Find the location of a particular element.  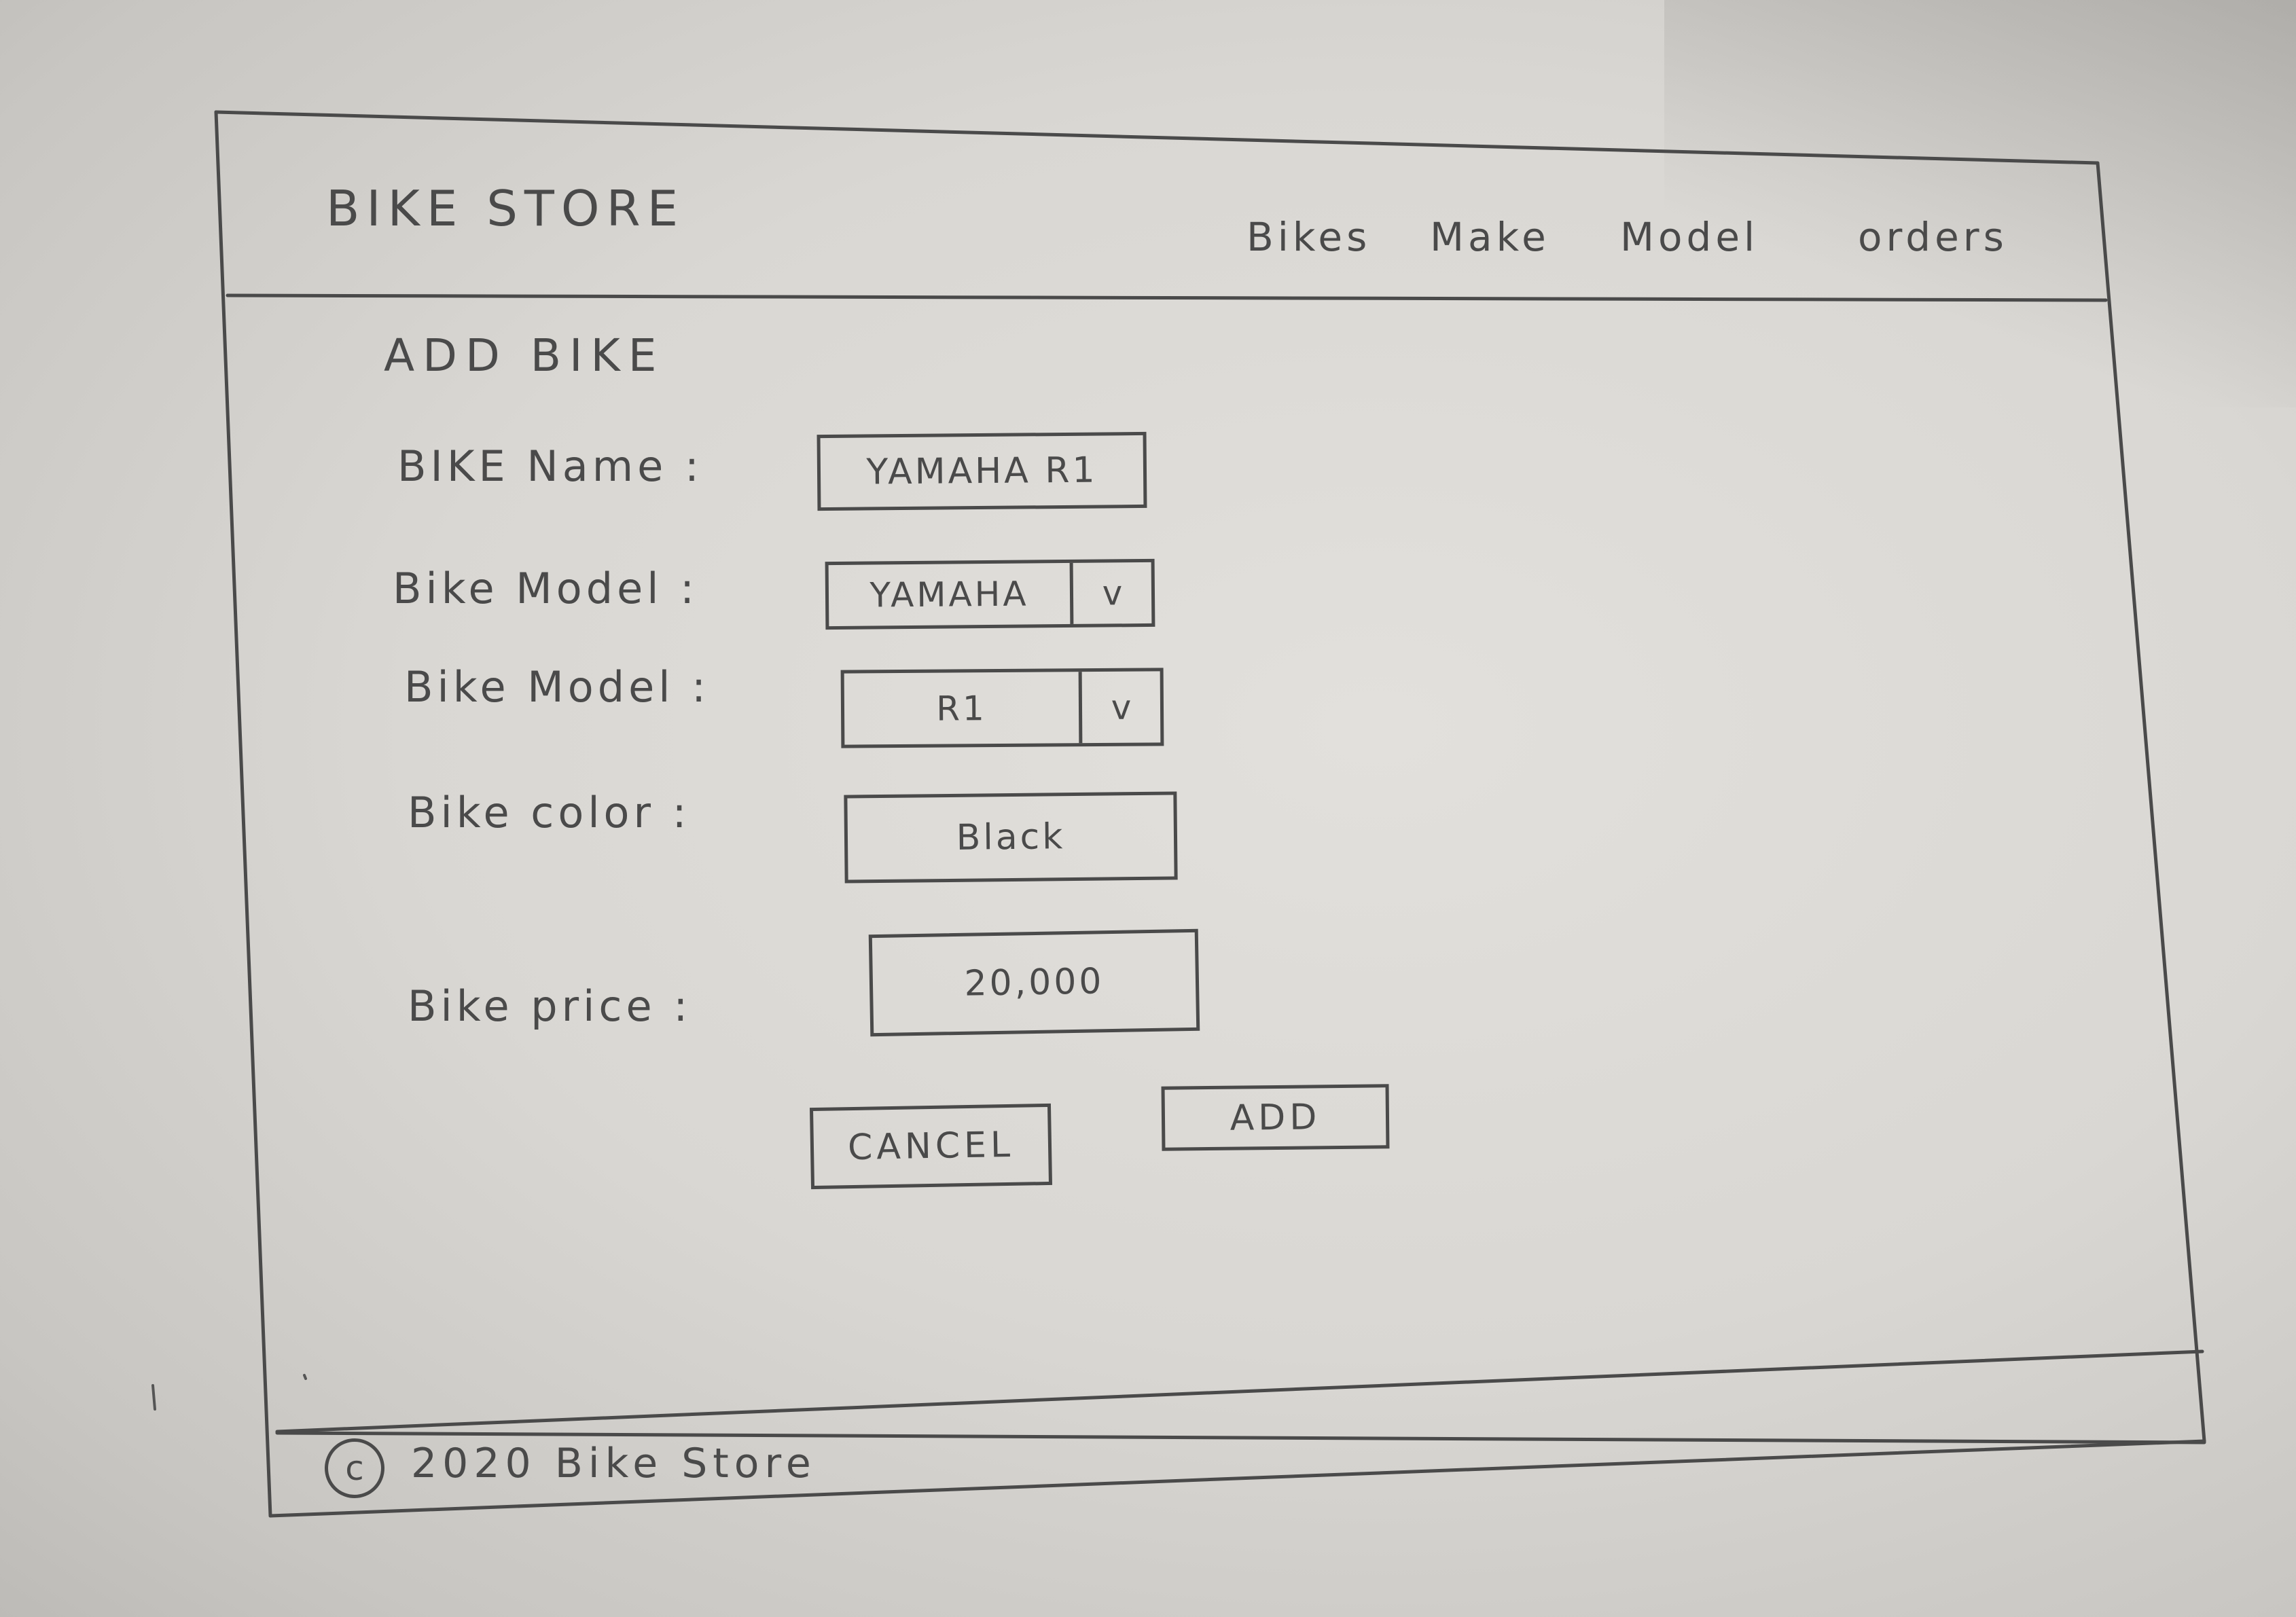

copyright-icon: c is located at coordinates (354, 1468).